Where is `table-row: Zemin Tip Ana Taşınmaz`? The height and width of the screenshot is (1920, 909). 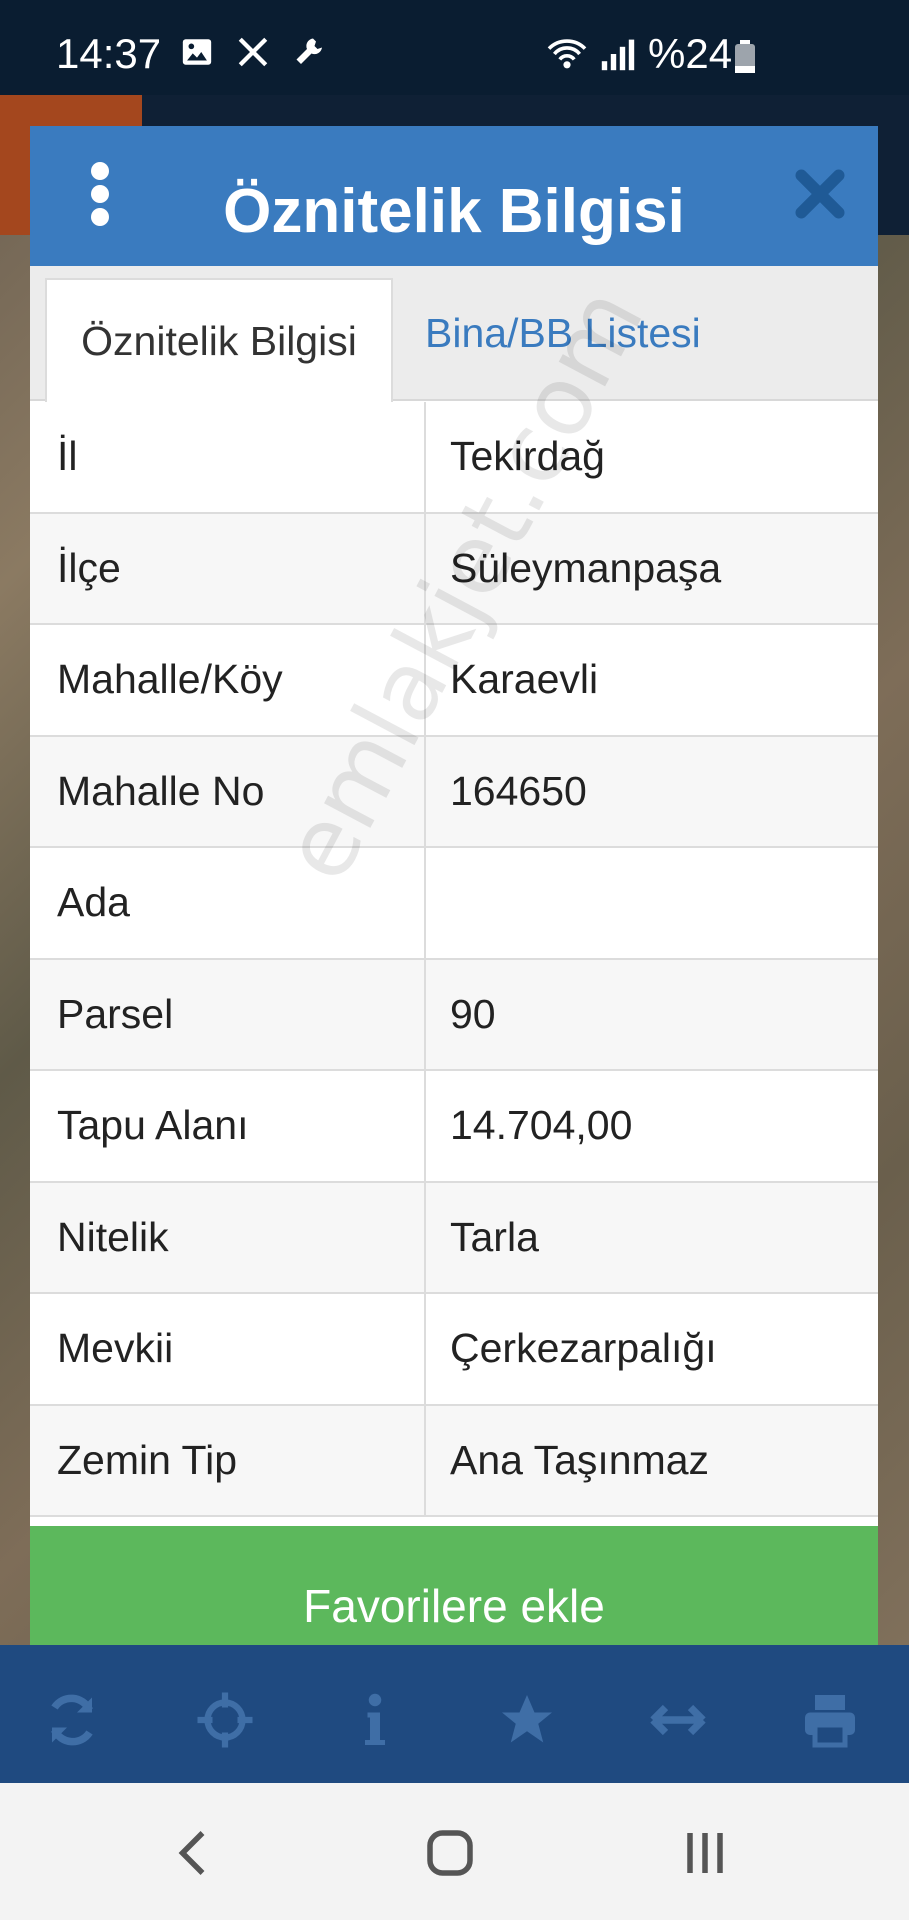
table-row: Zemin Tip Ana Taşınmaz is located at coordinates (454, 1461).